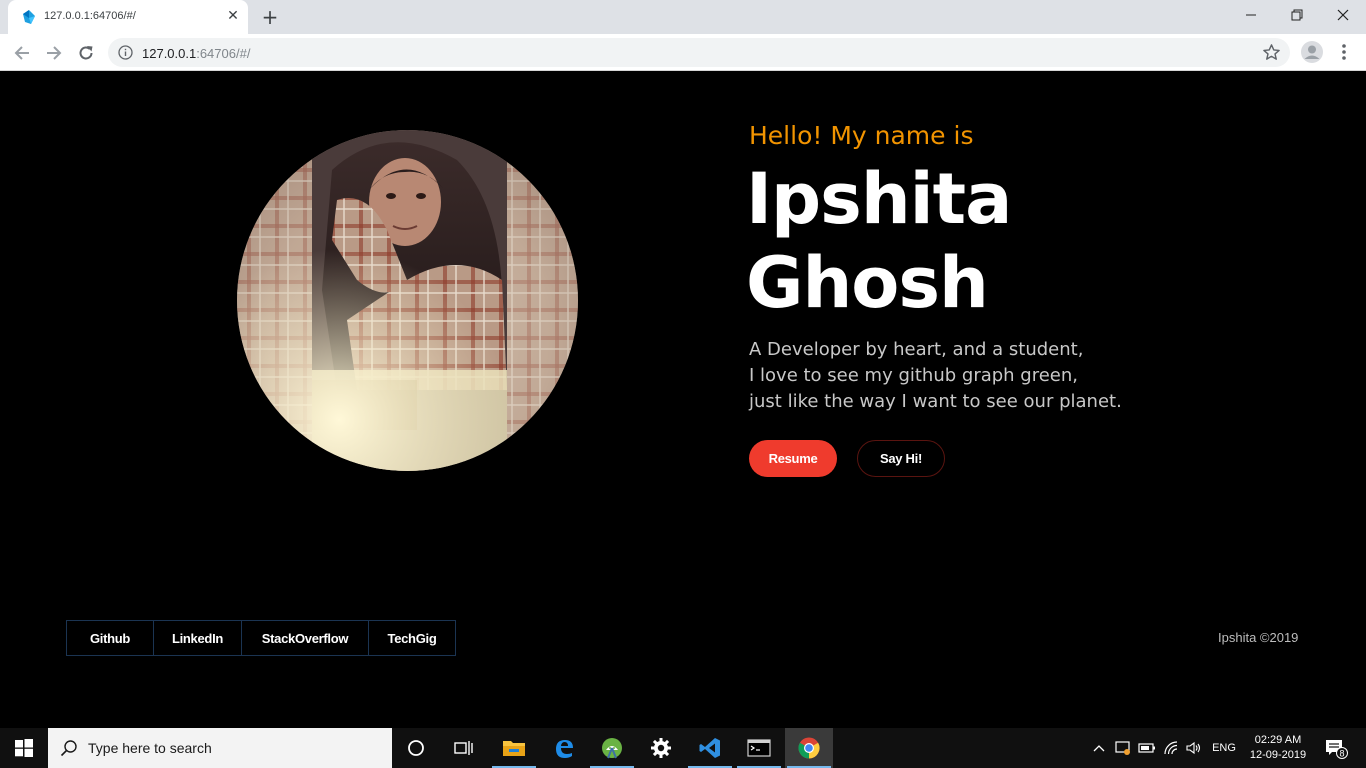 This screenshot has width=1366, height=768. Describe the element at coordinates (793, 458) in the screenshot. I see `resume-button: Resume` at that location.